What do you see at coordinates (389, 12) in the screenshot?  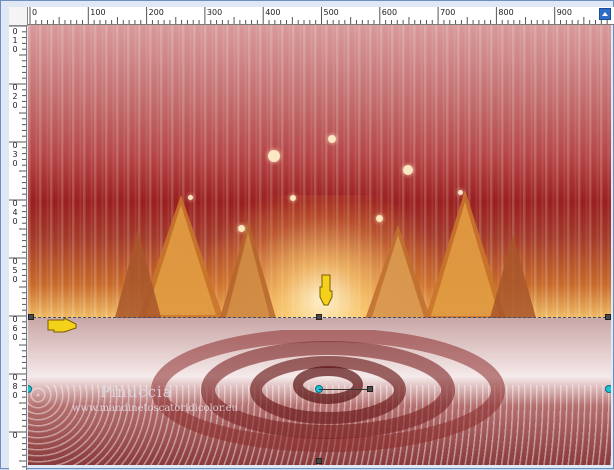 I see `ruler-top-label: 600` at bounding box center [389, 12].